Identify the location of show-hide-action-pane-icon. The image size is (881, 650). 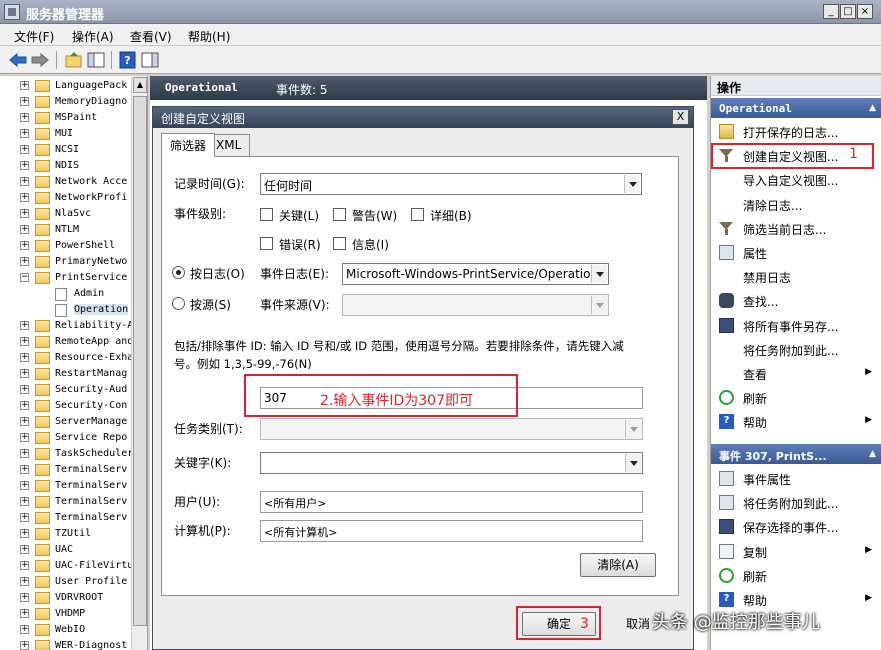
(150, 60).